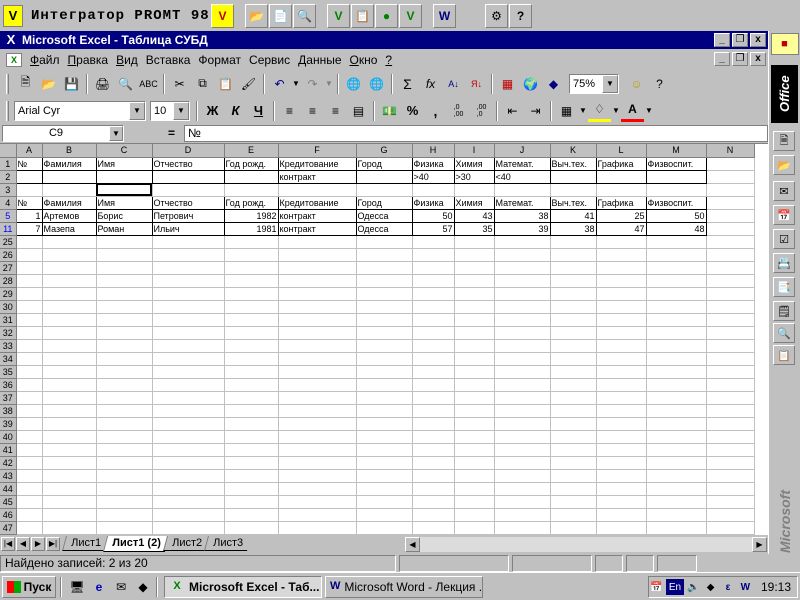  Describe the element at coordinates (8, 398) in the screenshot. I see `row-header: 37` at that location.